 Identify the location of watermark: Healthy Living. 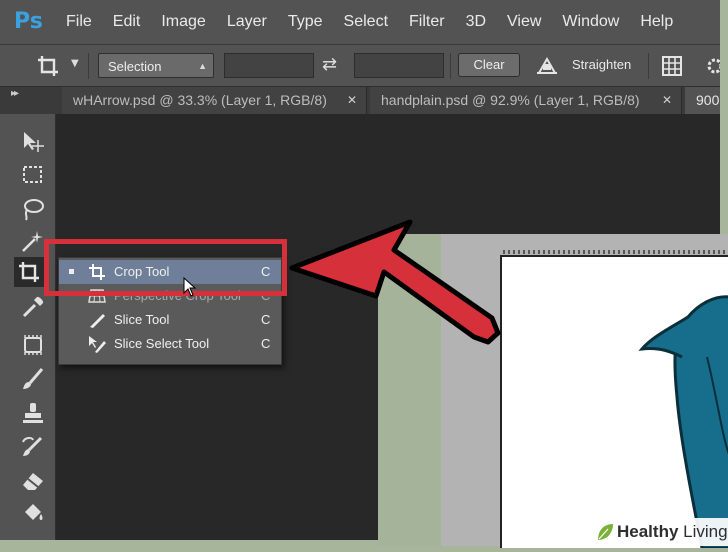
(660, 532).